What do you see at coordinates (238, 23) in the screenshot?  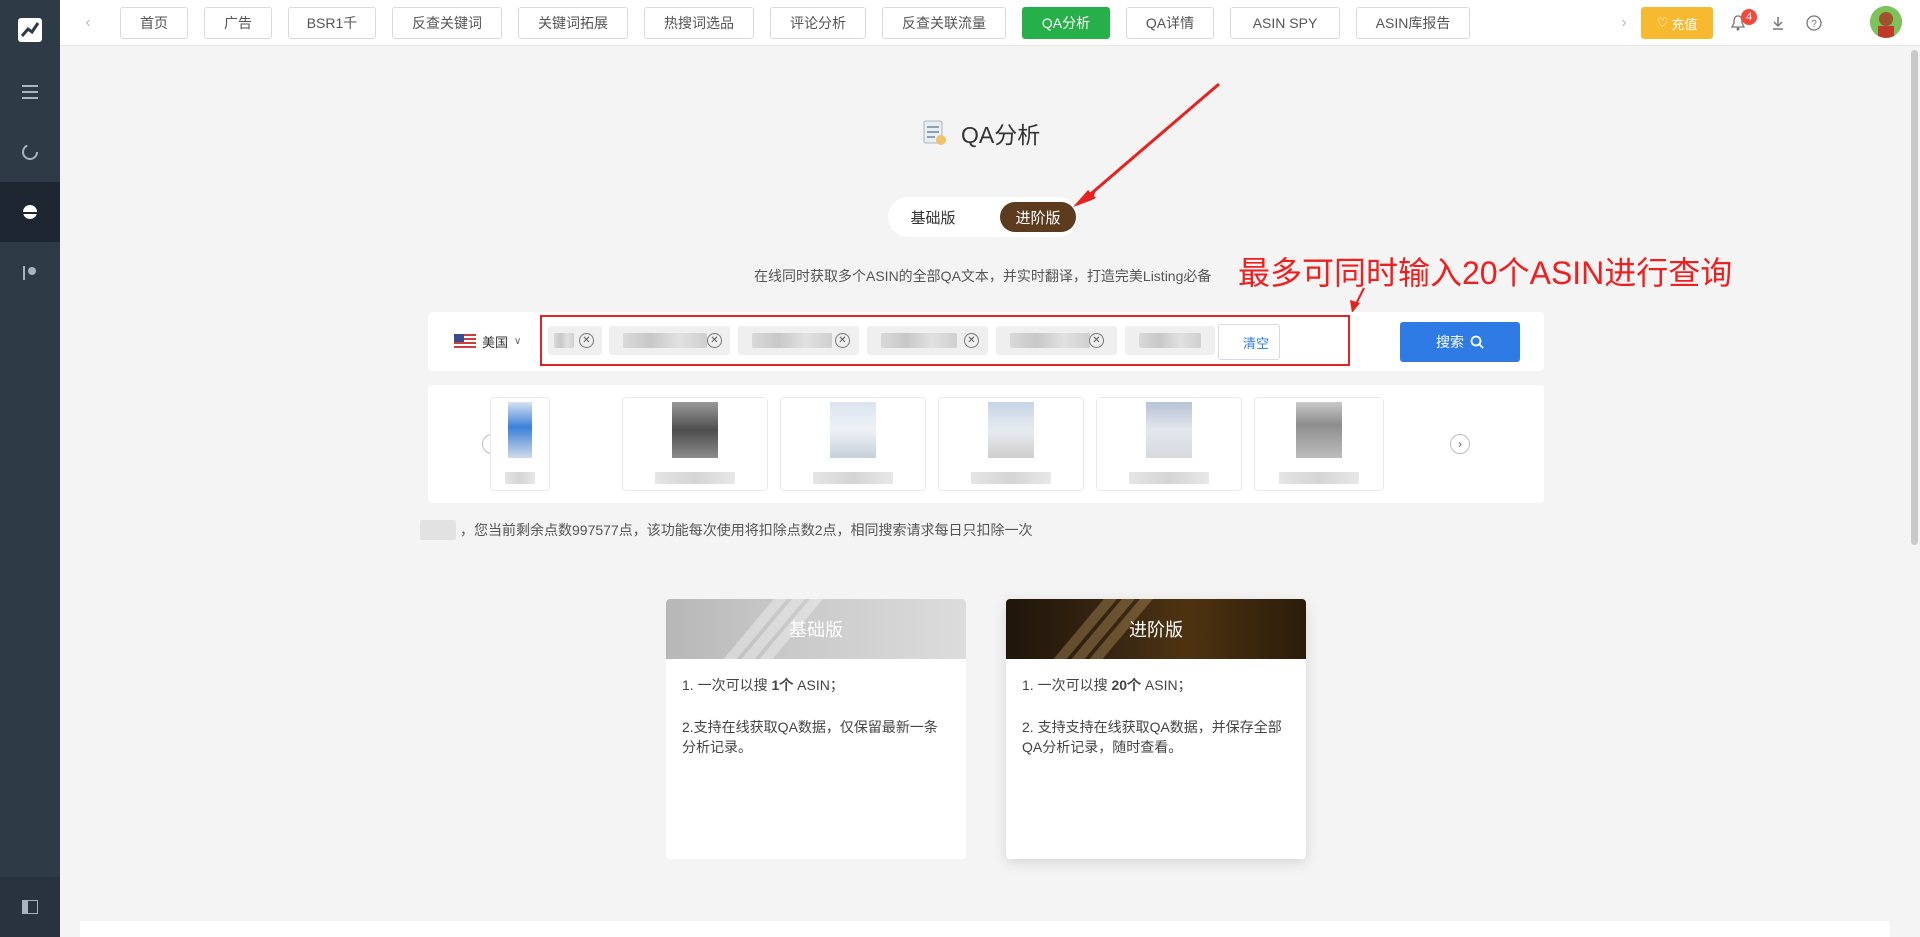 I see `tab-ads: 广告` at bounding box center [238, 23].